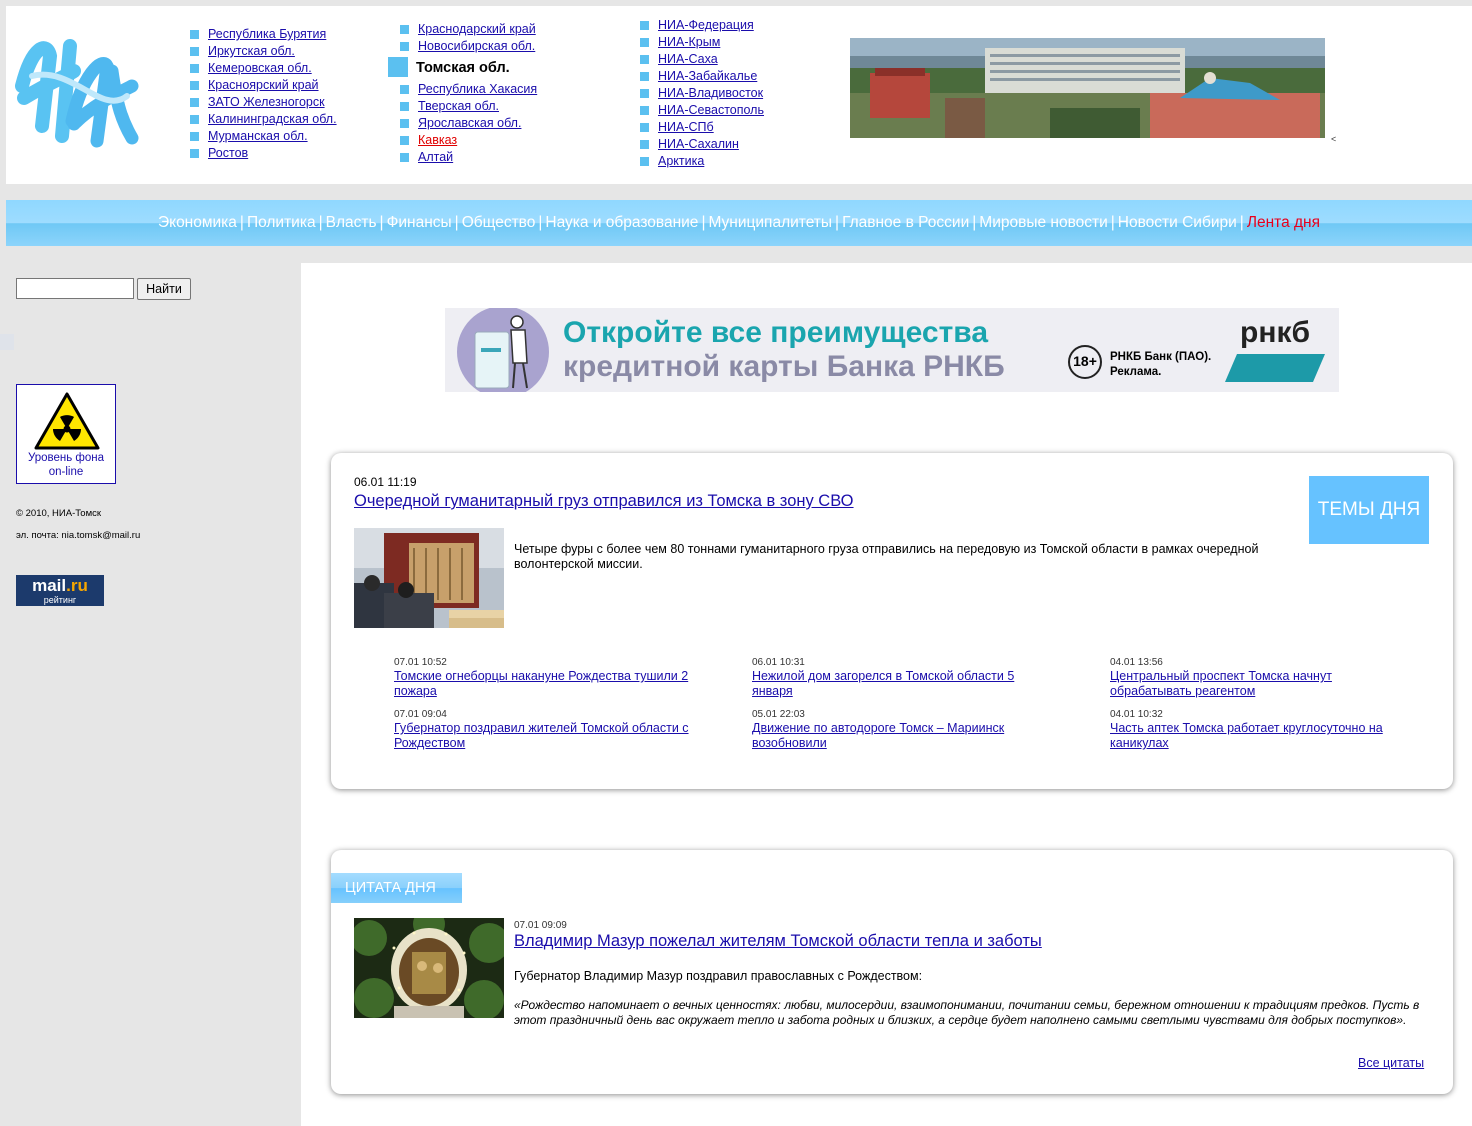 This screenshot has height=1126, width=1472. I want to click on nav-society: Общество, so click(499, 222).